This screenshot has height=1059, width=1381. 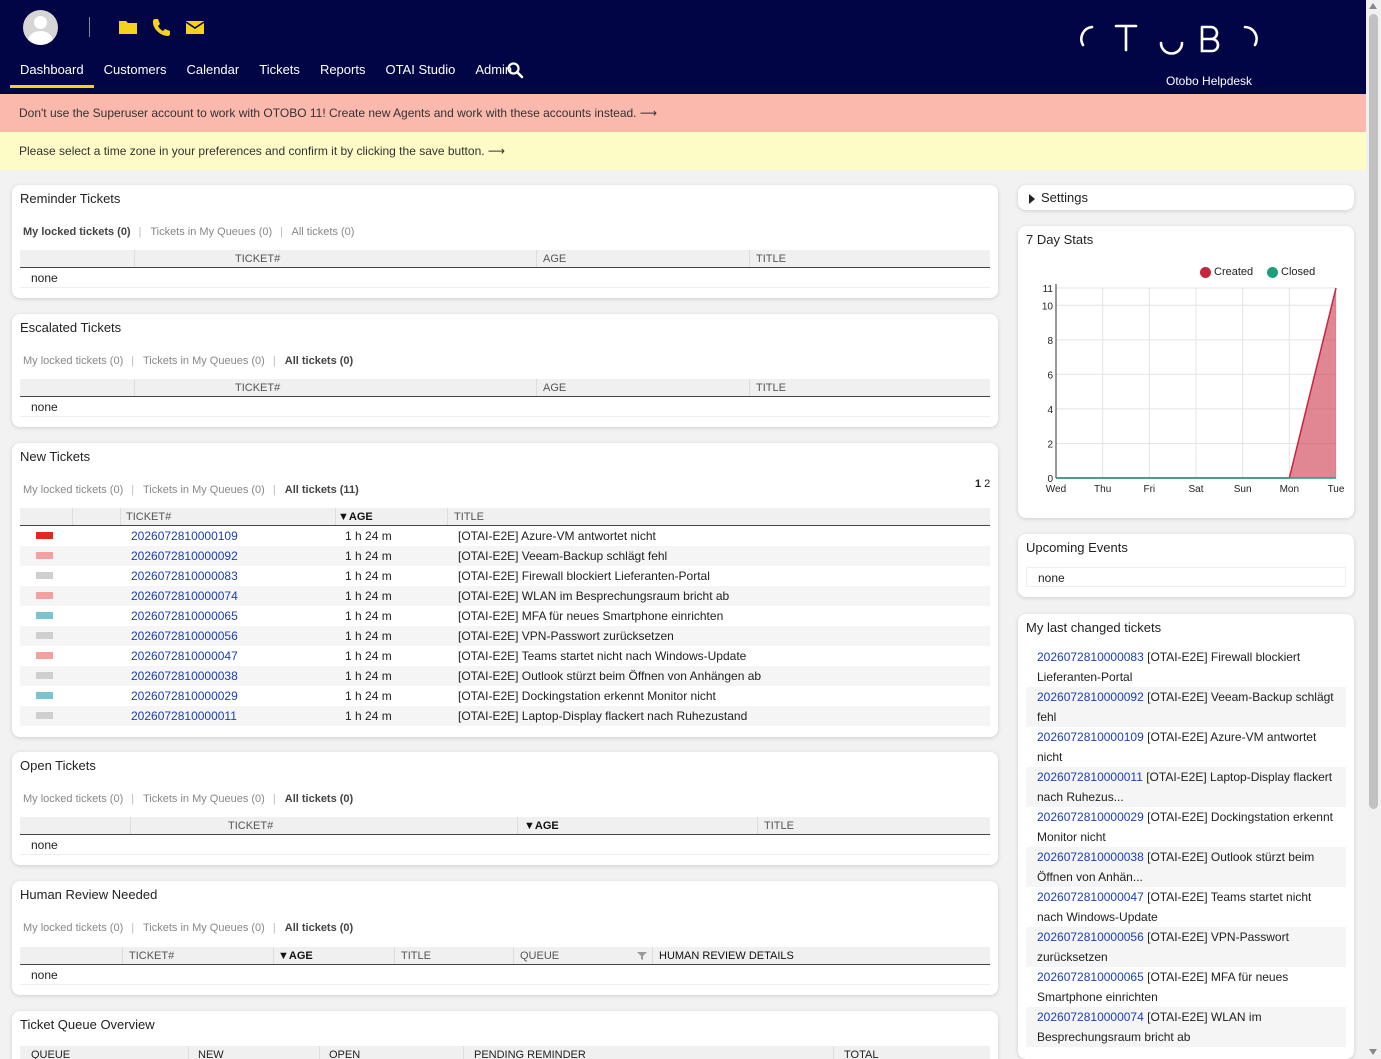 What do you see at coordinates (642, 956) in the screenshot?
I see `filter-icon` at bounding box center [642, 956].